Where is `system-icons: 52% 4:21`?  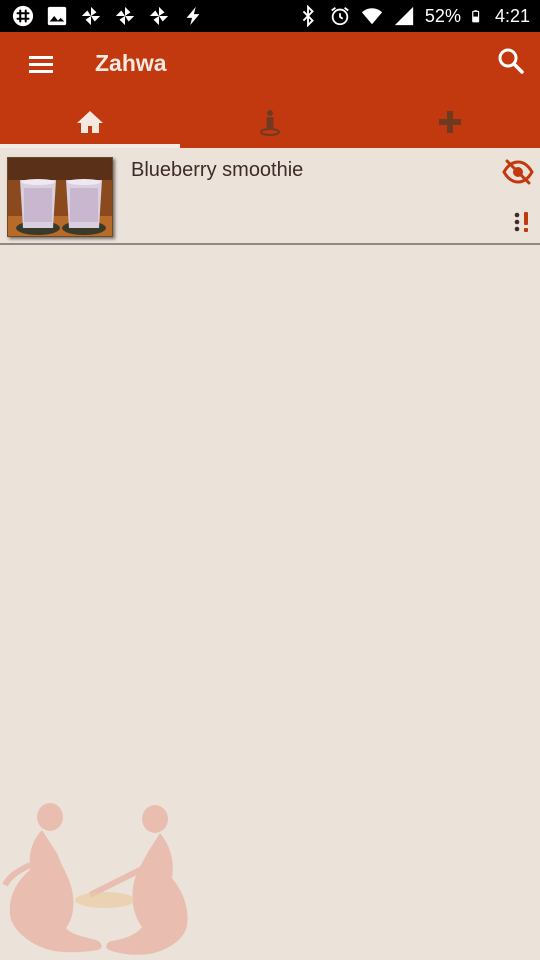 system-icons: 52% 4:21 is located at coordinates (413, 16).